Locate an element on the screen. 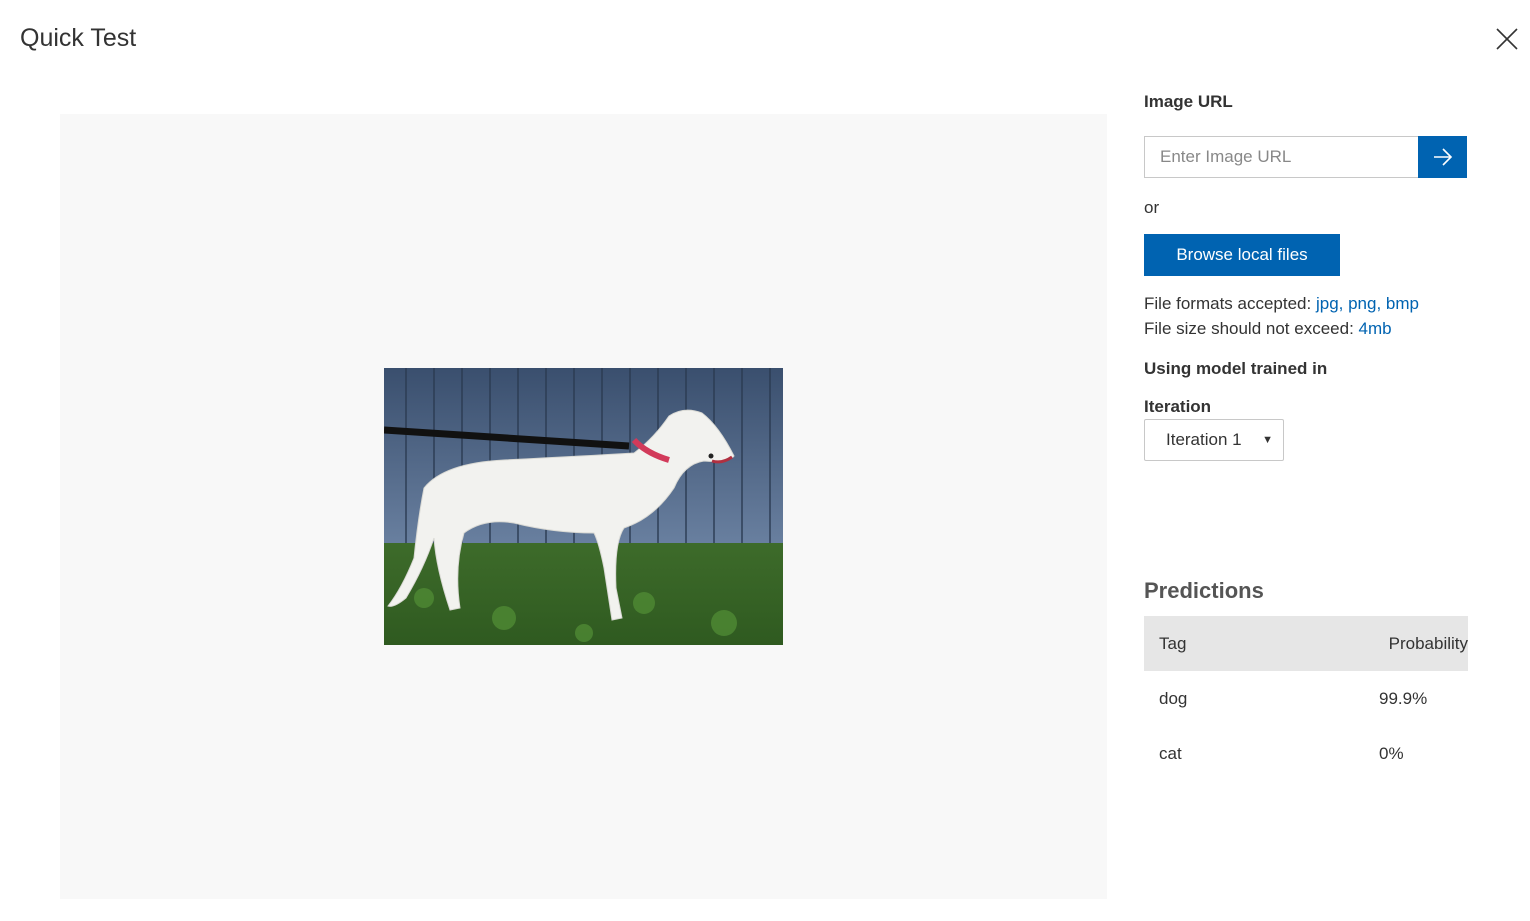  prediction-probability: 0% is located at coordinates (1391, 753).